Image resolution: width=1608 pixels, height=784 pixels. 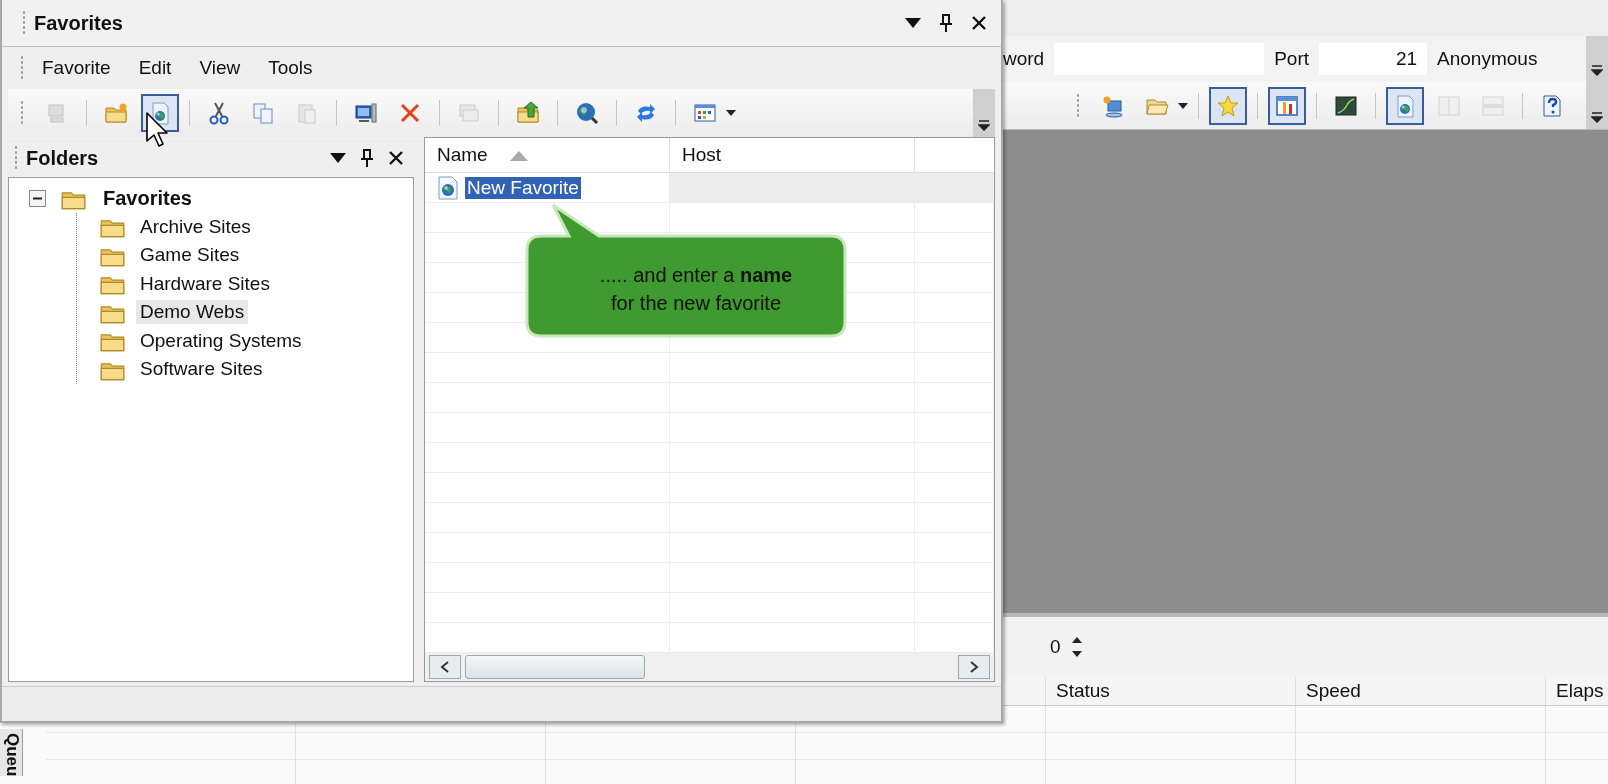 What do you see at coordinates (1373, 59) in the screenshot?
I see `input-field: 21` at bounding box center [1373, 59].